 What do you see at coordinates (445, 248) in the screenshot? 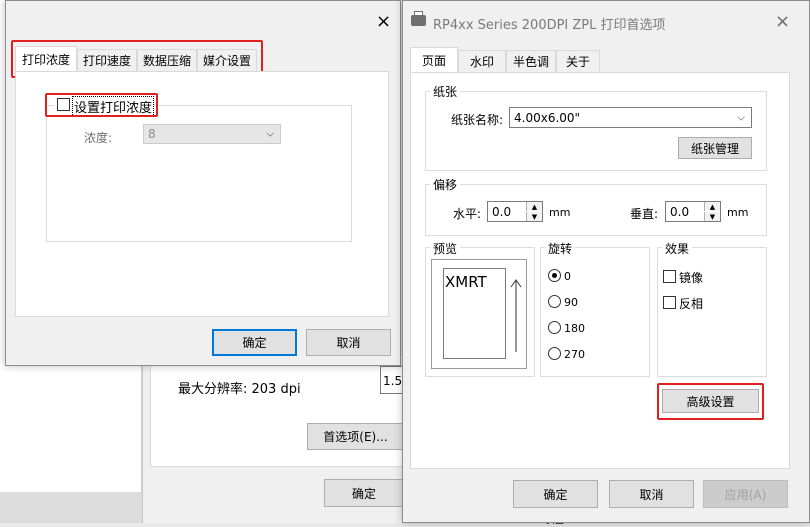
I see `preview-group-title: 预览` at bounding box center [445, 248].